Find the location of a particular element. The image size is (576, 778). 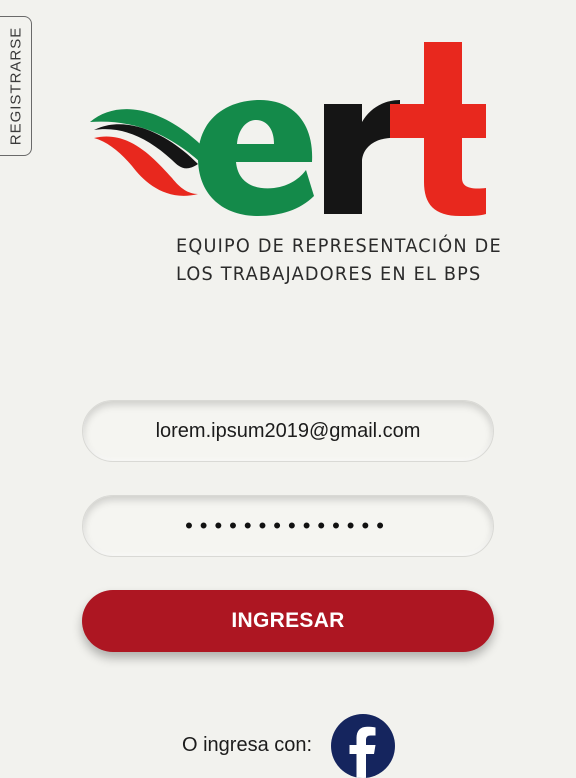

logo-letter-e is located at coordinates (256, 158).